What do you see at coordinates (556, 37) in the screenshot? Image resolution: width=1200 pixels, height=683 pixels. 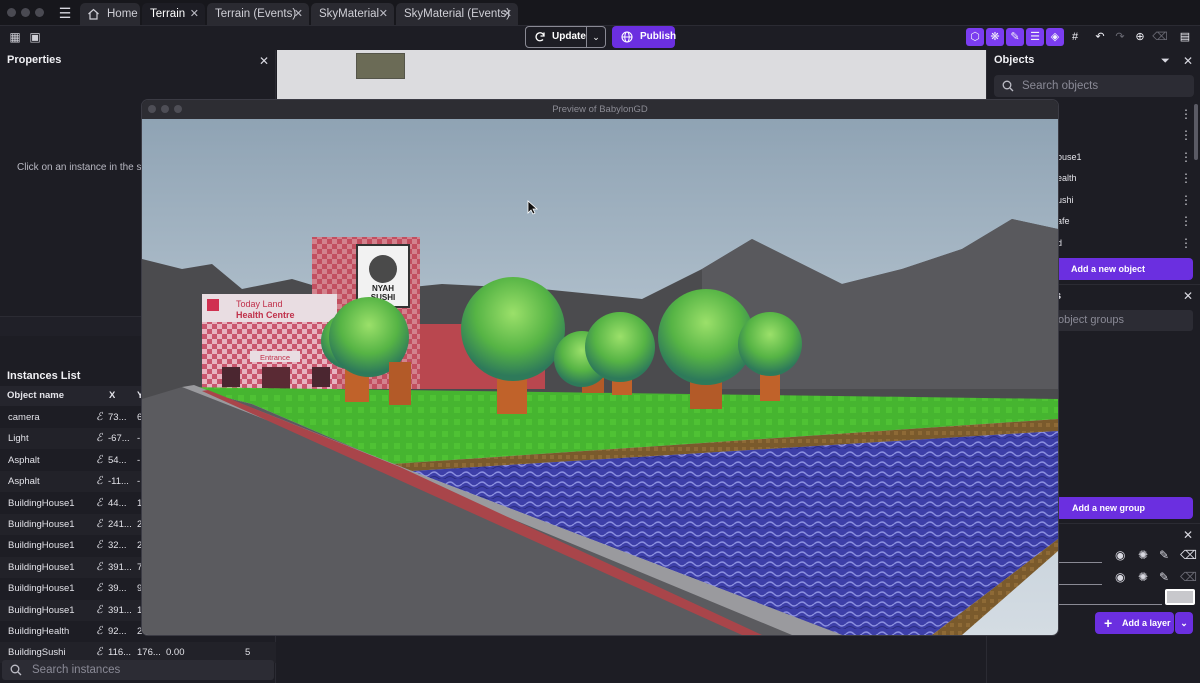 I see `update-button: Update` at bounding box center [556, 37].